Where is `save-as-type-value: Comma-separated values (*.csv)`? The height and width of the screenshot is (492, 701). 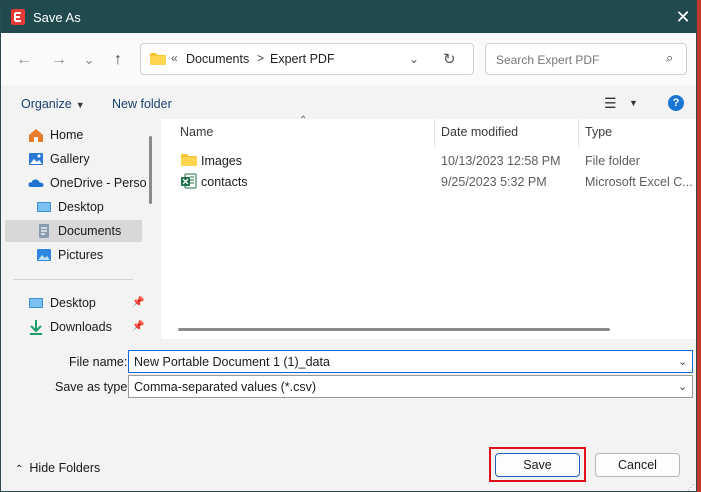
save-as-type-value: Comma-separated values (*.csv) is located at coordinates (225, 387).